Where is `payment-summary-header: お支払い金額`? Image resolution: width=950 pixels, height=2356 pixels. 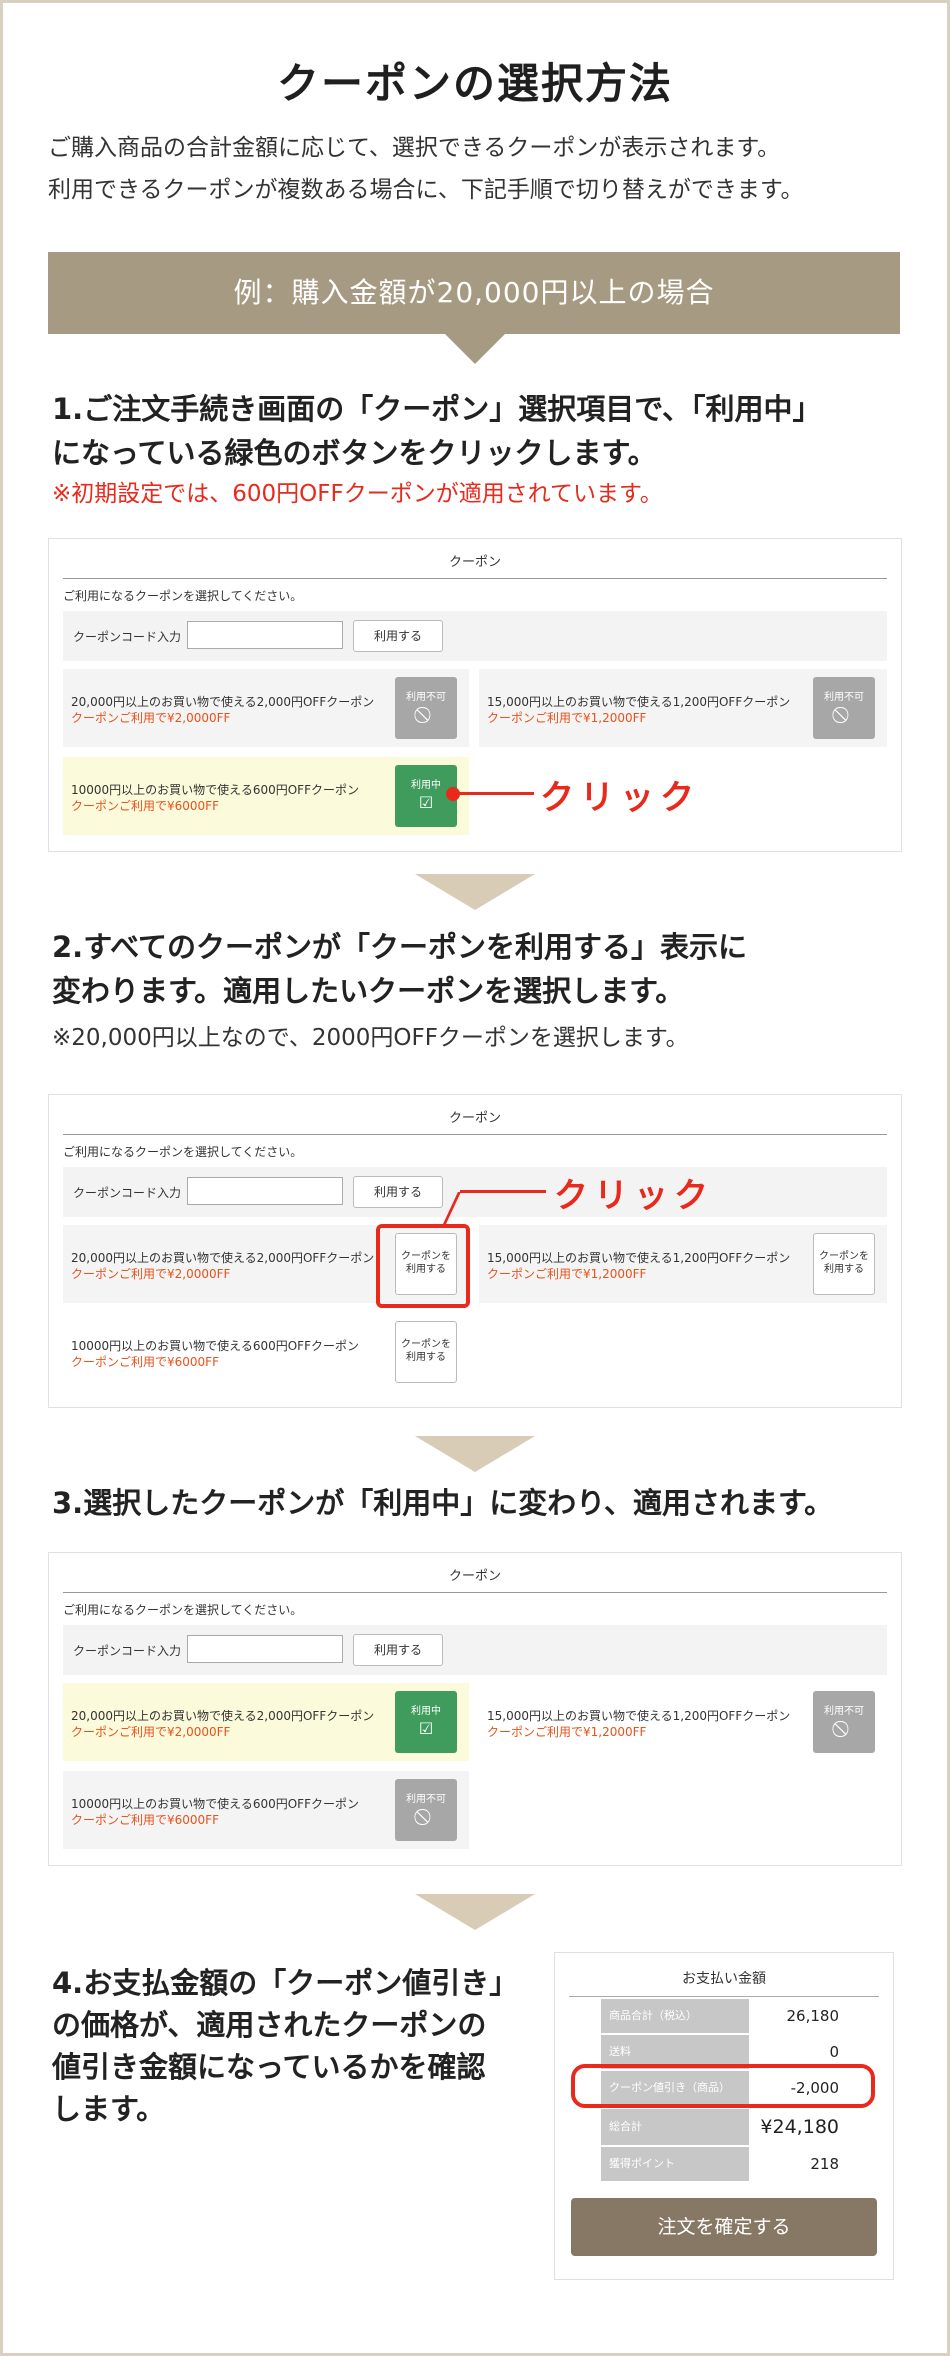 payment-summary-header: お支払い金額 is located at coordinates (724, 1981).